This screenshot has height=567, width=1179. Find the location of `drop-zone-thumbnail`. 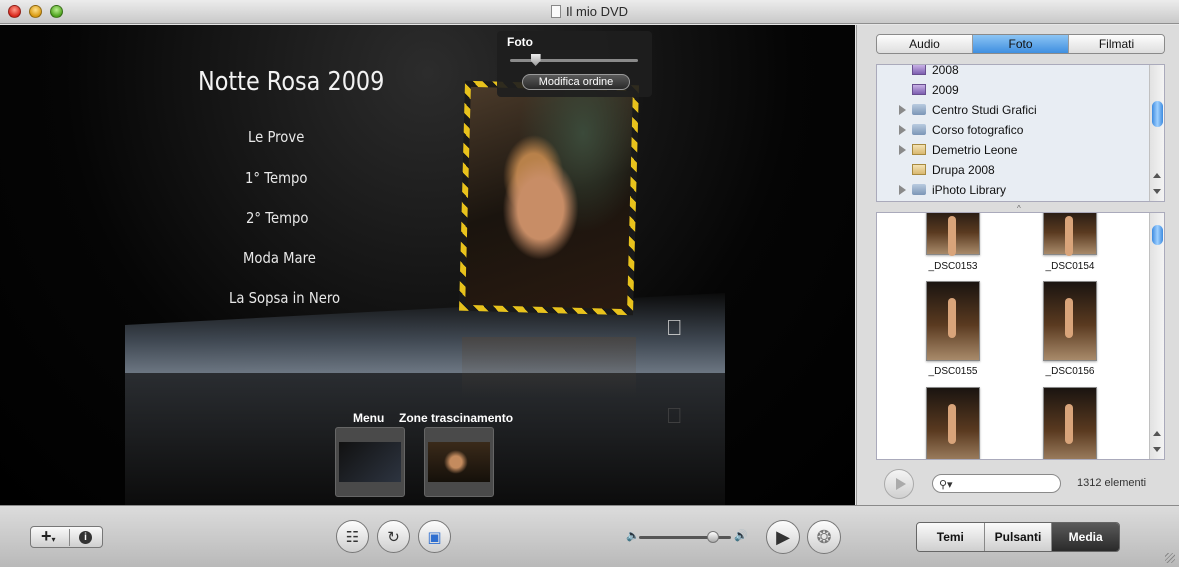

drop-zone-thumbnail is located at coordinates (459, 462).